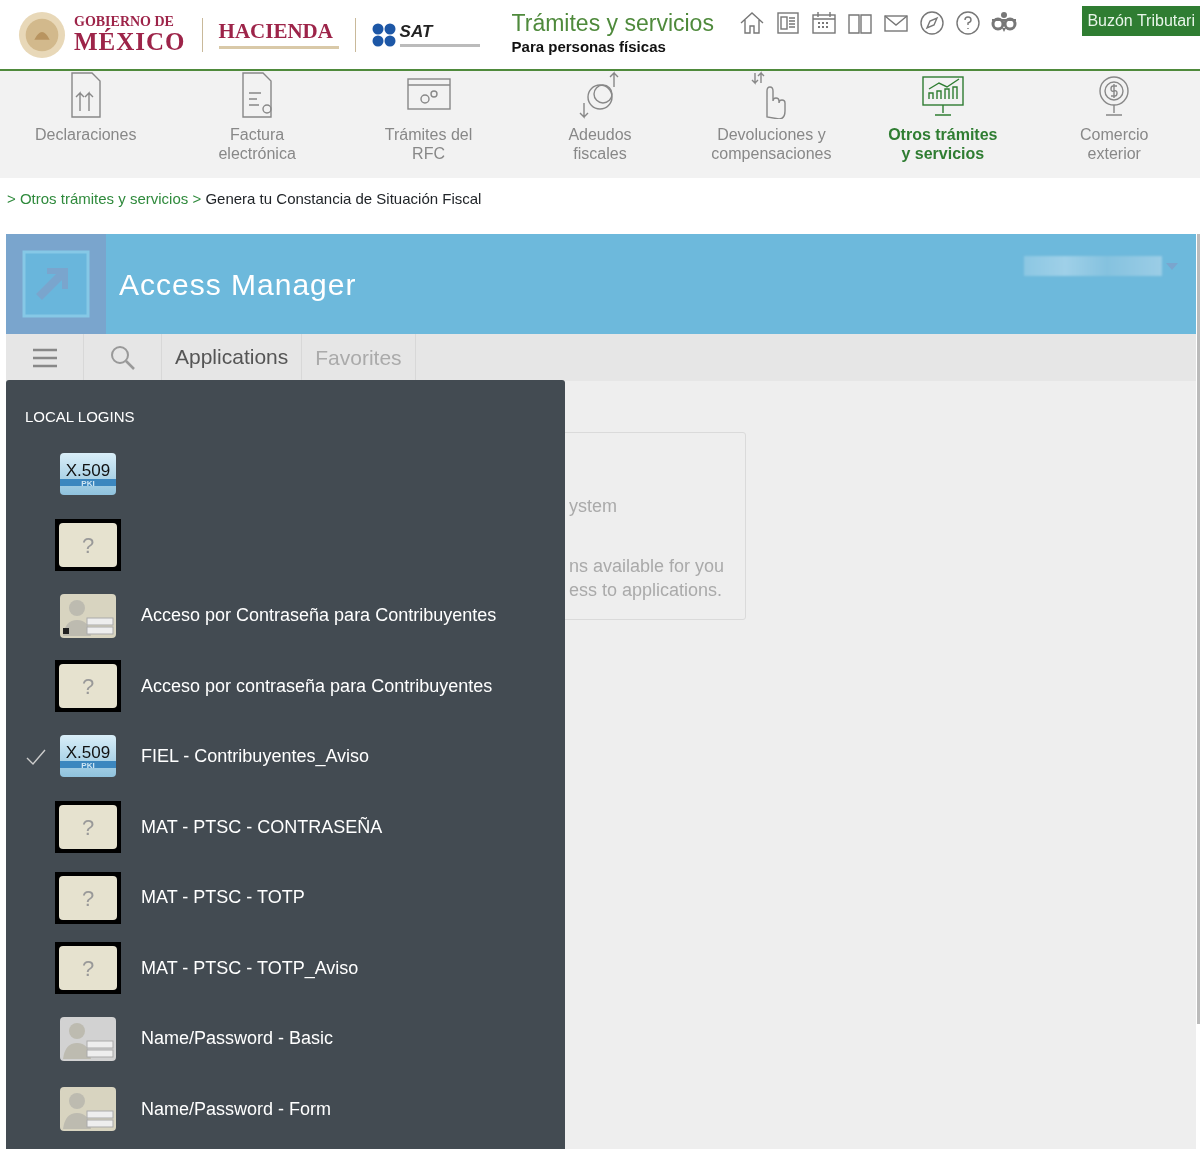  What do you see at coordinates (417, 31) in the screenshot?
I see `logo-text: SAT` at bounding box center [417, 31].